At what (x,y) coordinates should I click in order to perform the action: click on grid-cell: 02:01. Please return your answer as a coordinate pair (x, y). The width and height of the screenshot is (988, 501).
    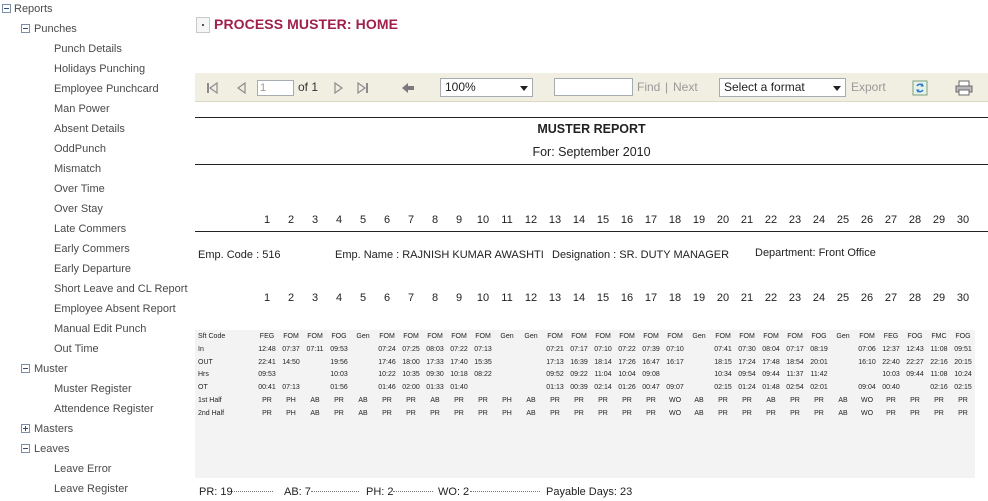
    Looking at the image, I should click on (819, 388).